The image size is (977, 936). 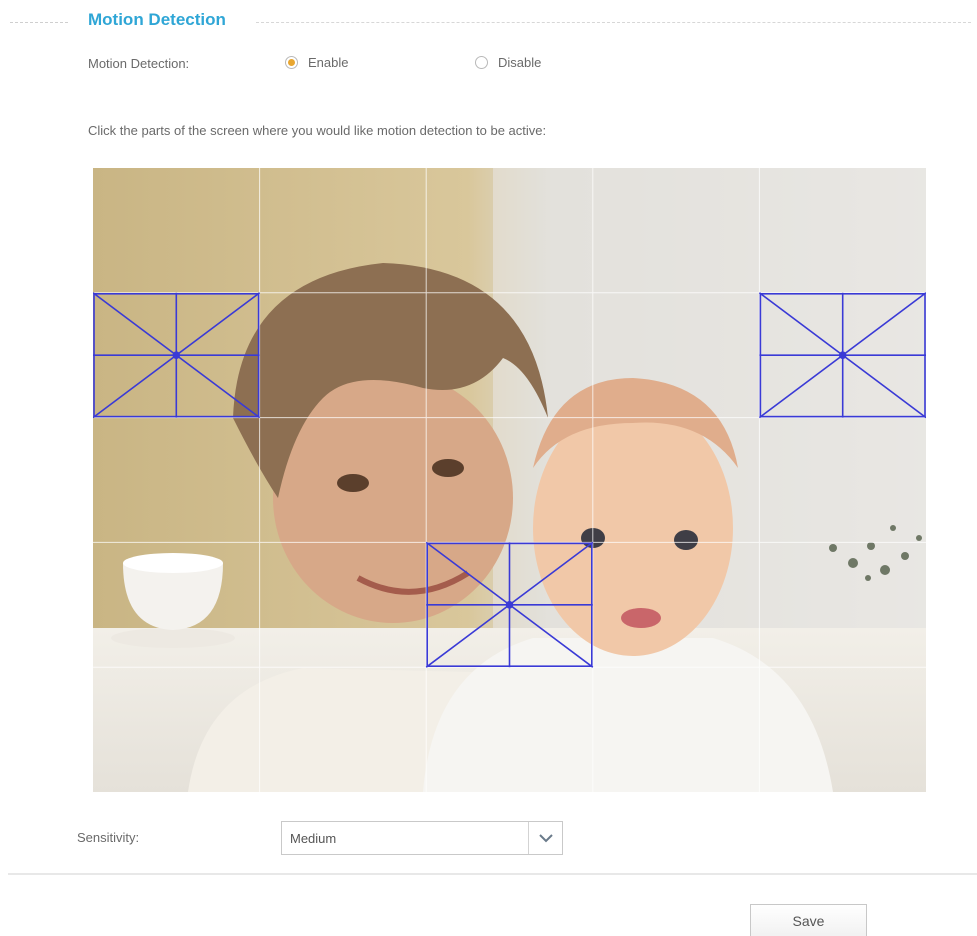 I want to click on enable-radio: Enable, so click(x=316, y=62).